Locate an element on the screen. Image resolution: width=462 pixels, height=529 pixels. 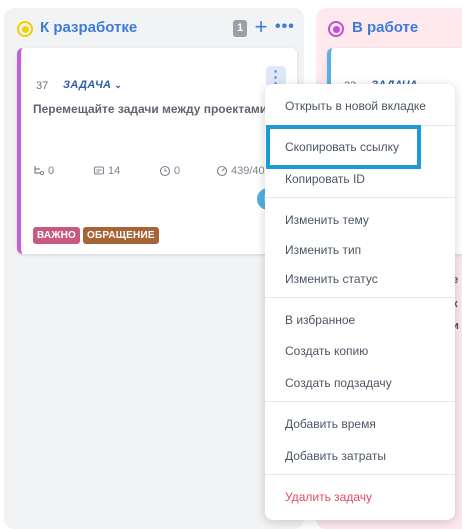
column-title: К разработке is located at coordinates (89, 27).